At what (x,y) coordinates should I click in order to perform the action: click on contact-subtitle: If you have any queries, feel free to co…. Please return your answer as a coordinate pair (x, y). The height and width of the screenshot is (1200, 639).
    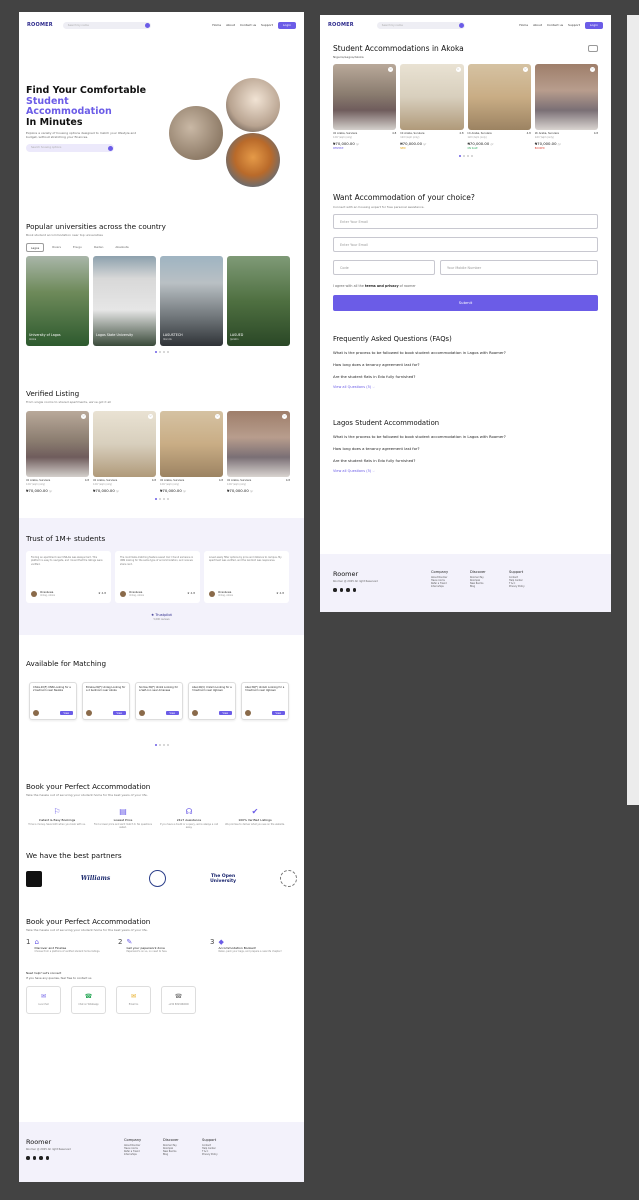
    Looking at the image, I should click on (59, 978).